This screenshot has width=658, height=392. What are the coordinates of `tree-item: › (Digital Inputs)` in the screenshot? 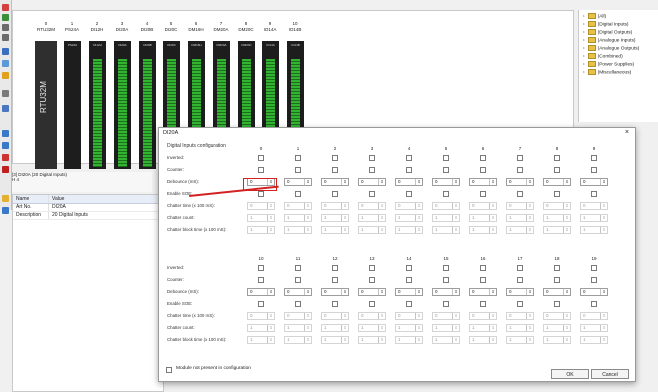 It's located at (606, 24).